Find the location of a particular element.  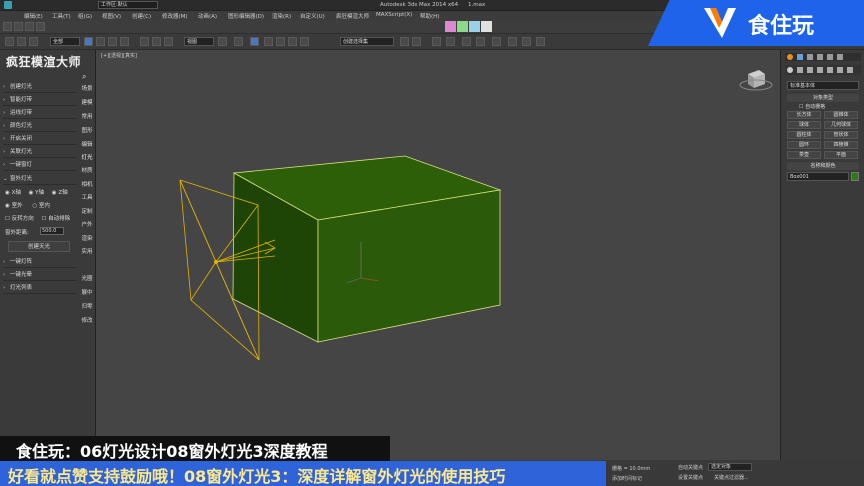

angle-snap-icon is located at coordinates (268, 41).